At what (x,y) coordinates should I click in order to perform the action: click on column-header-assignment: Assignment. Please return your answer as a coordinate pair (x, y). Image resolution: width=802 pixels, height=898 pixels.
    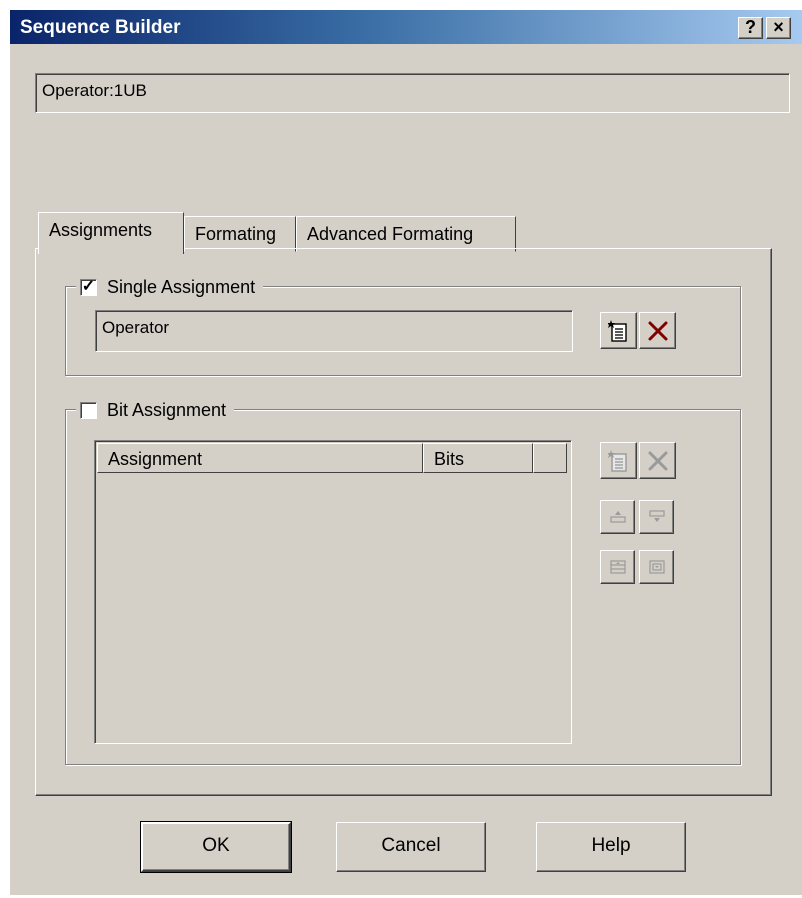
    Looking at the image, I should click on (260, 458).